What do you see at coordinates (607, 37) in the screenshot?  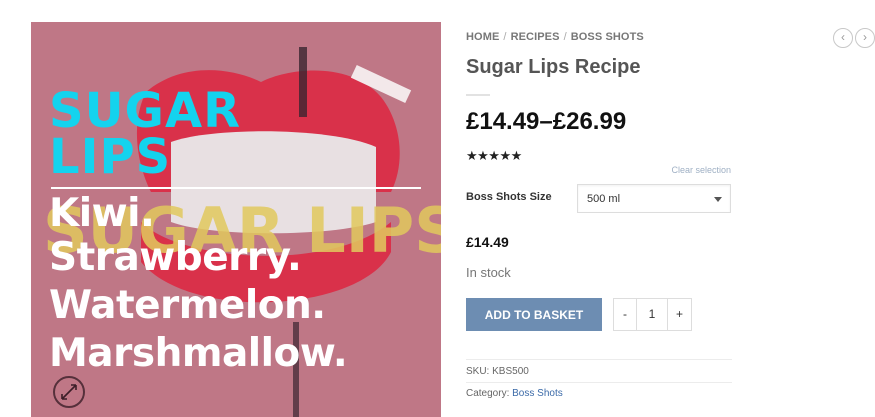 I see `breadcrumb-boss-shots: BOSS SHOTS` at bounding box center [607, 37].